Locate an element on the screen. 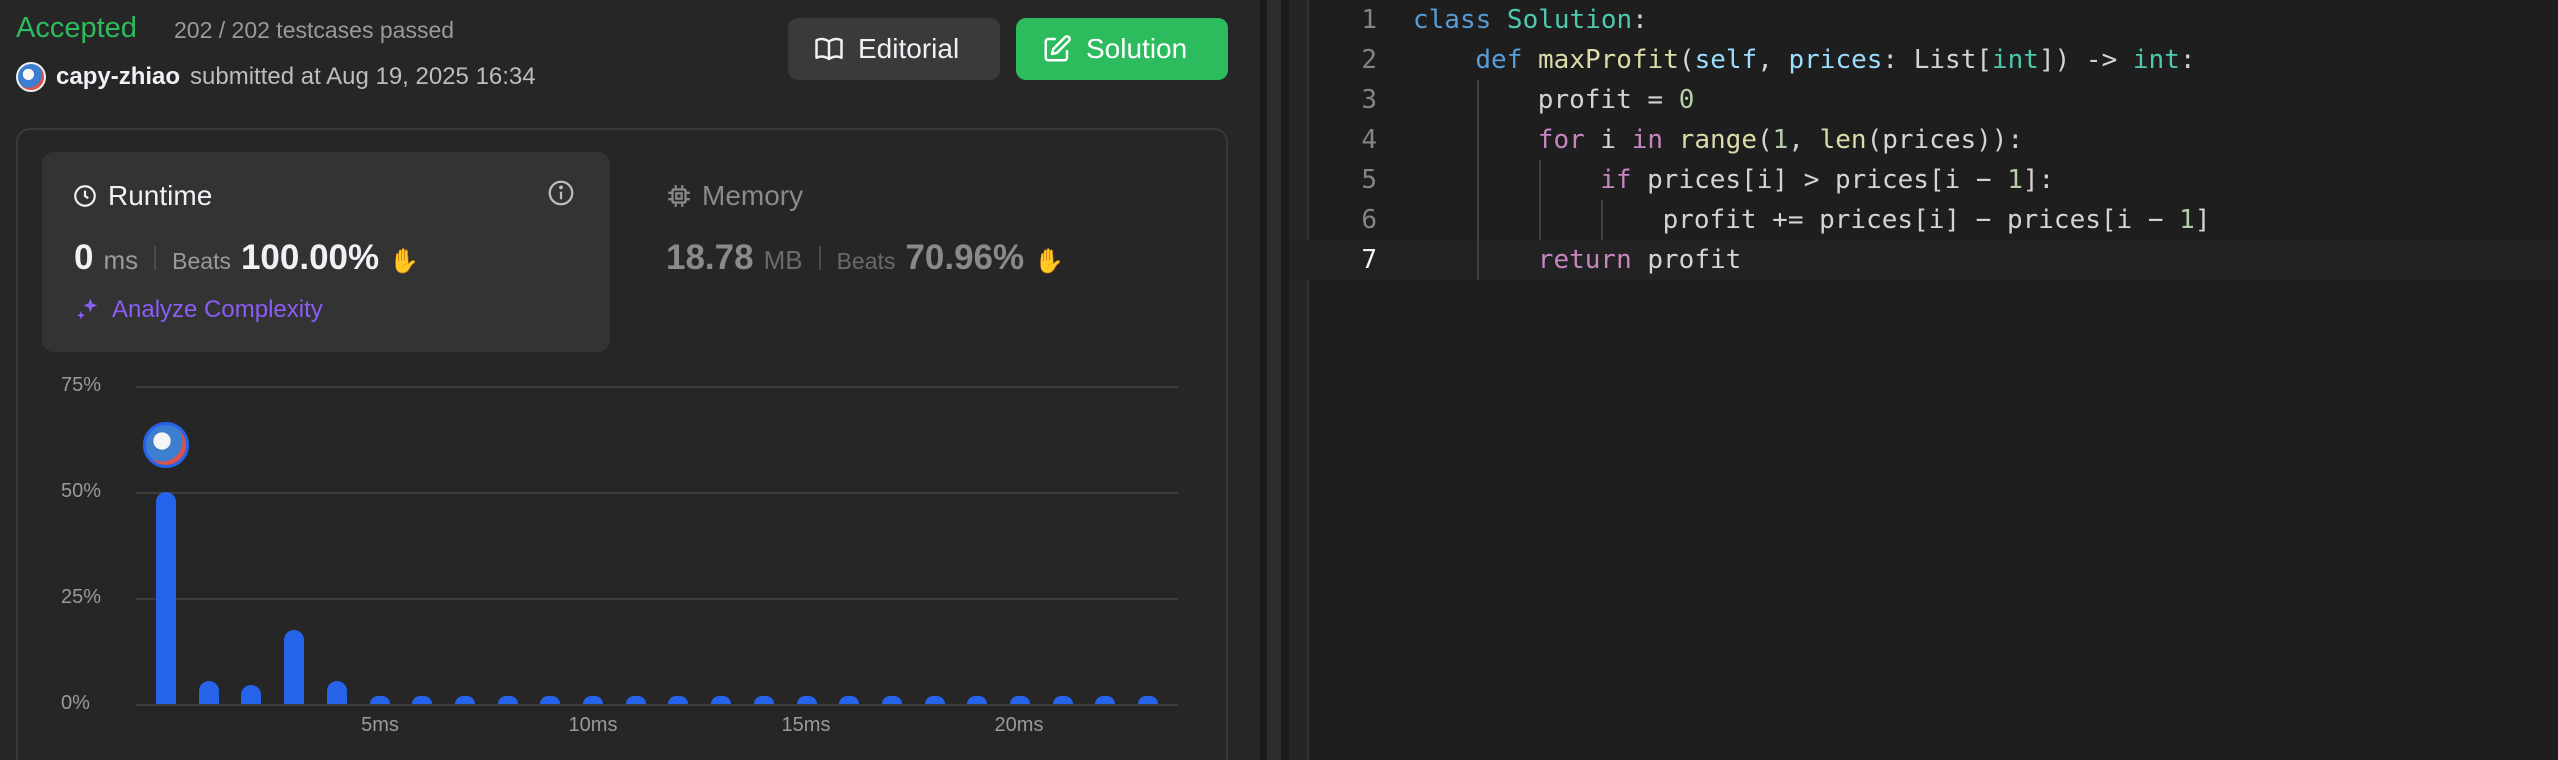 Image resolution: width=2558 pixels, height=760 pixels. code-token: : is located at coordinates (2187, 60).